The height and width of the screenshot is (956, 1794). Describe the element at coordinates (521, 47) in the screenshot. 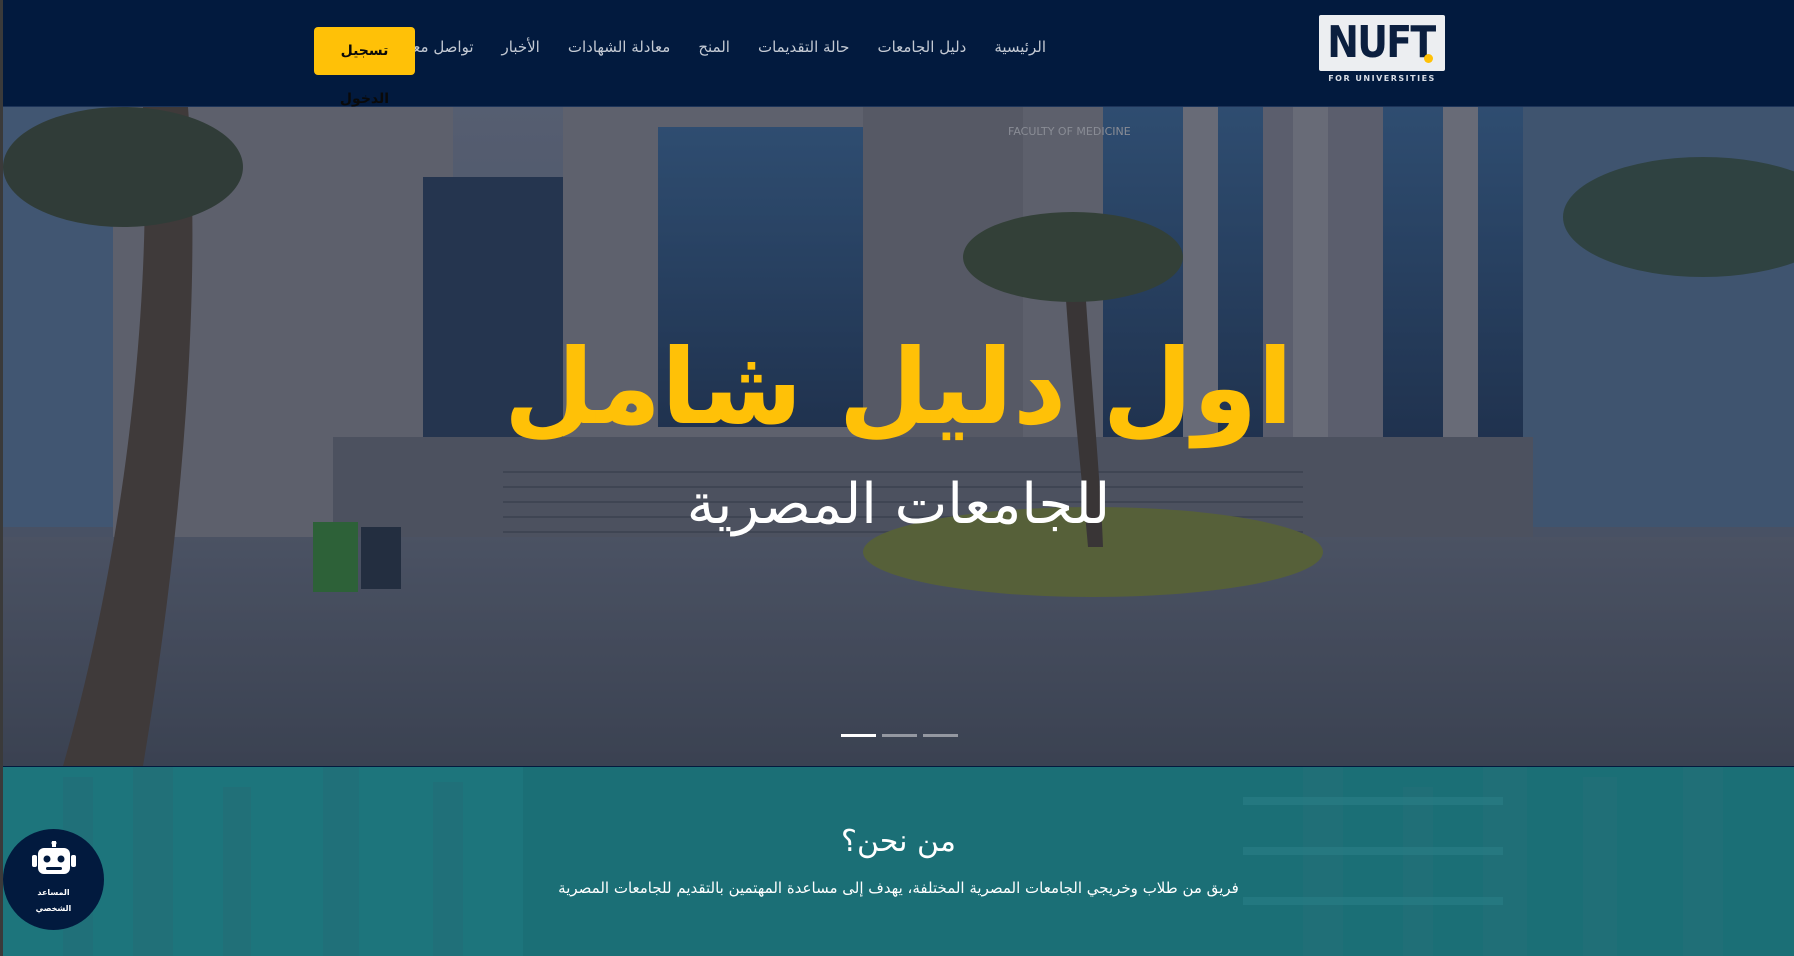

I see `nav-link-news: الأخبار` at that location.